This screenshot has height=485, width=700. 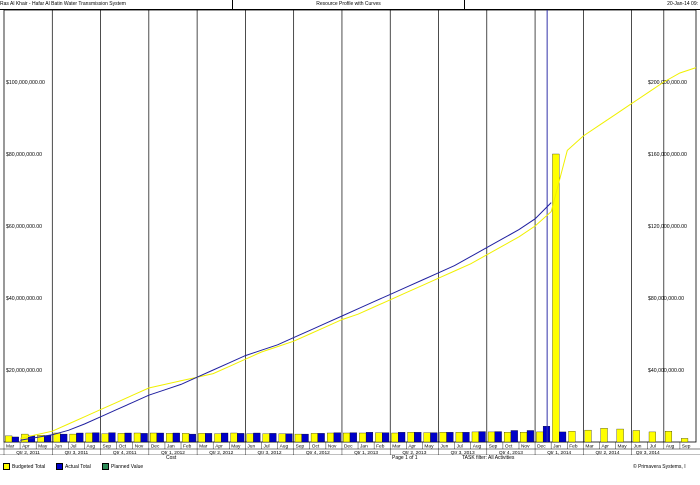 I want to click on right-axis-tick-label: $120,000,000.00, so click(x=667, y=227).